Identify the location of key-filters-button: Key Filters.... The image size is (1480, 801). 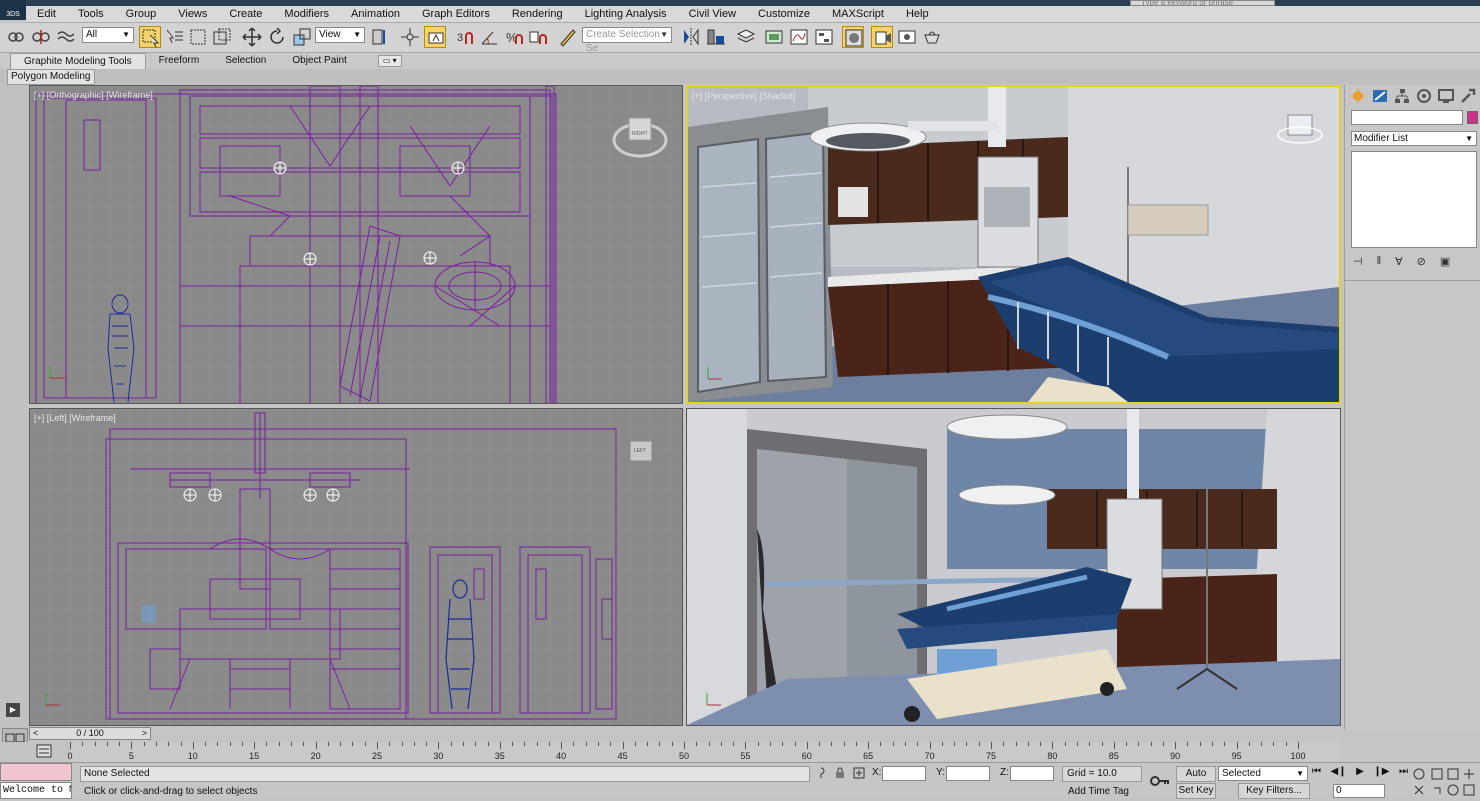
(1274, 791).